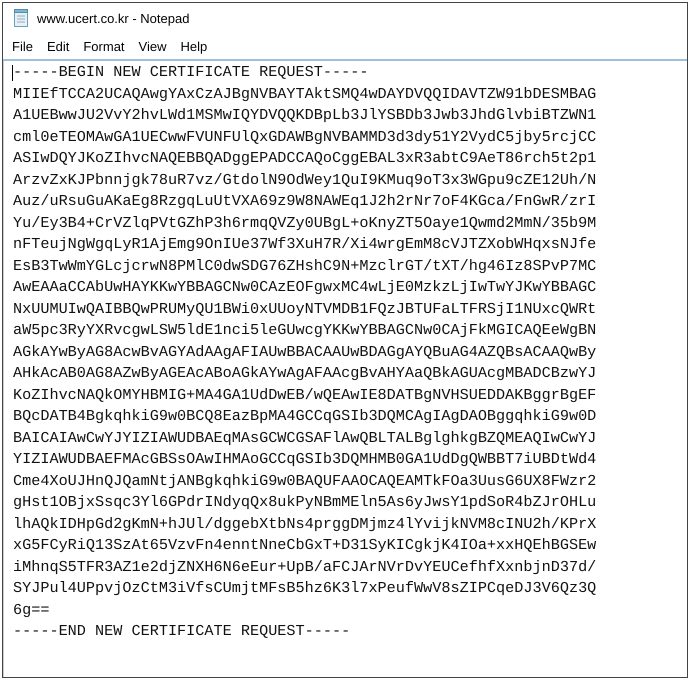 This screenshot has width=690, height=680. Describe the element at coordinates (153, 46) in the screenshot. I see `menu-item: View` at that location.